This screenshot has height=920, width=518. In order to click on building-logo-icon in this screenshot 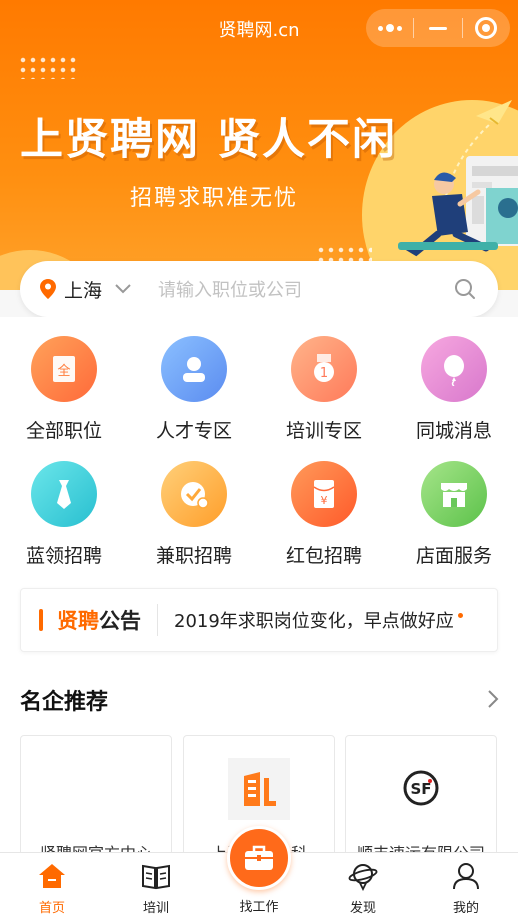, I will do `click(259, 789)`.